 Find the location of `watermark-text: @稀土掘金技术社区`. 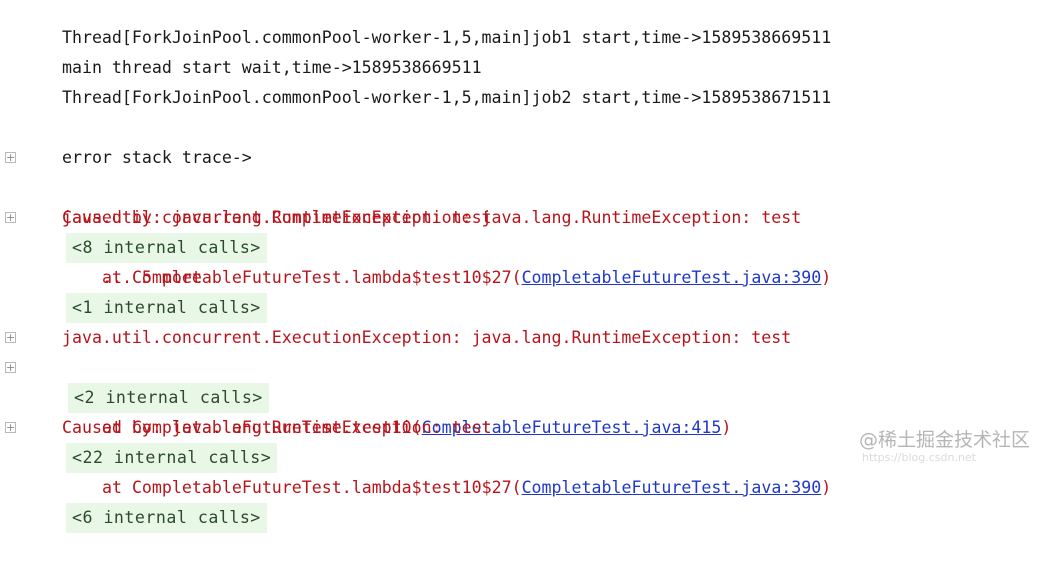

watermark-text: @稀土掘金技术社区 is located at coordinates (944, 440).